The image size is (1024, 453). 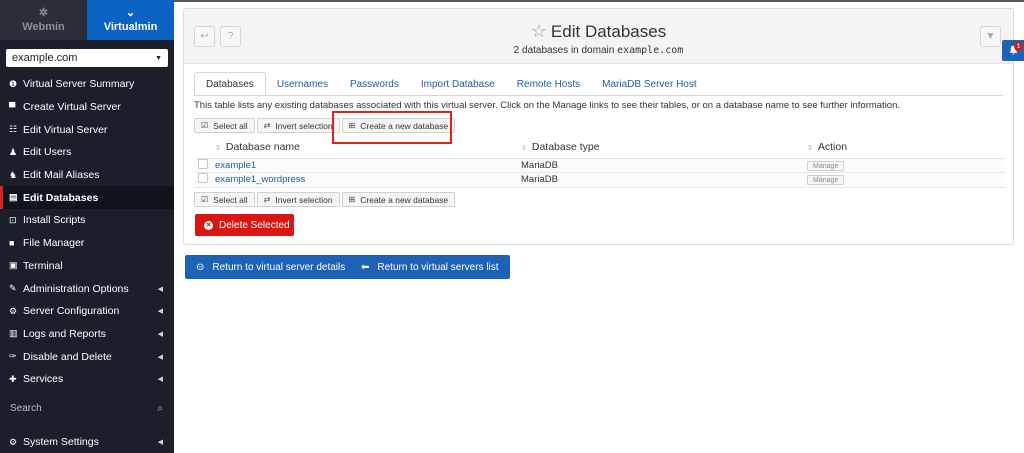 What do you see at coordinates (906, 148) in the screenshot?
I see `column-header-action: ⇕ Action` at bounding box center [906, 148].